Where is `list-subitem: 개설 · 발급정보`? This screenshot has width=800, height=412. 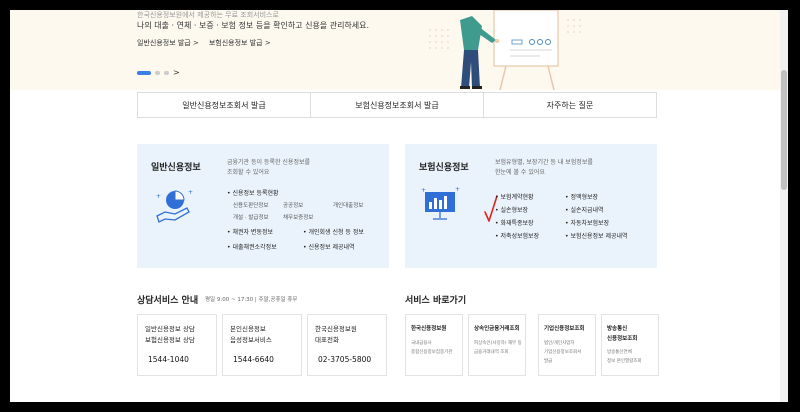
list-subitem: 개설 · 발급정보 is located at coordinates (251, 217).